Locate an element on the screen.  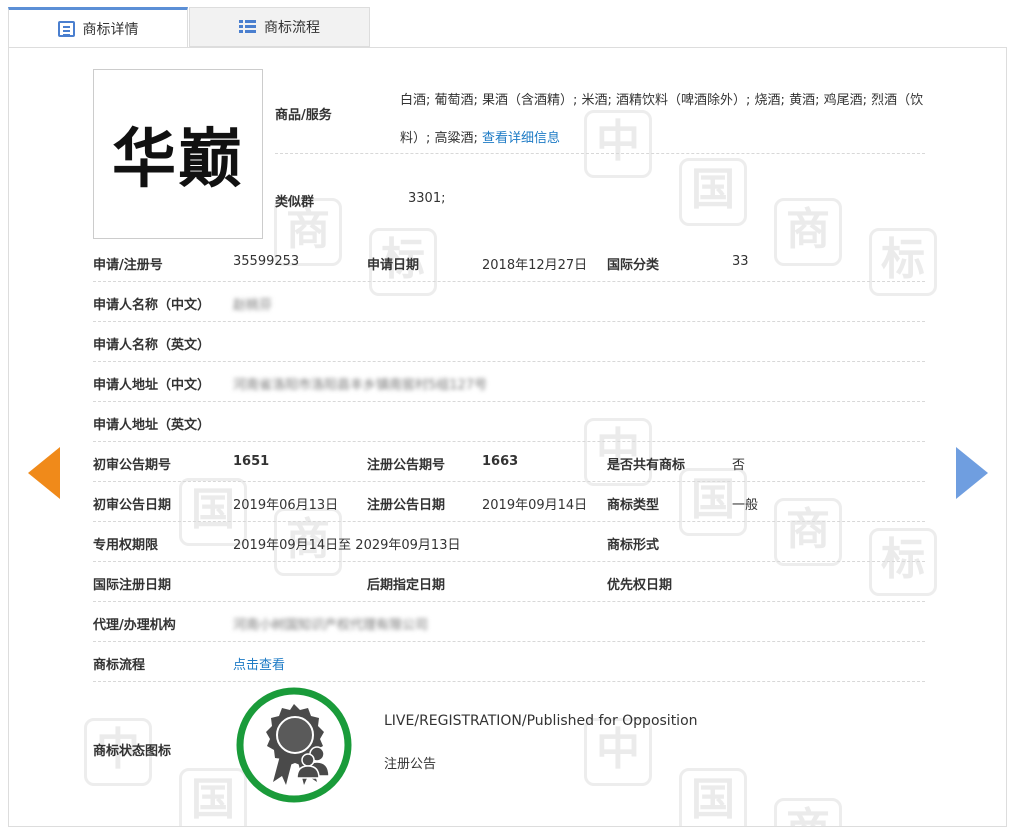
address-cn-value: 河南省洛阳市洛阳县丰乡镇南窖村5组127号 is located at coordinates (360, 385).